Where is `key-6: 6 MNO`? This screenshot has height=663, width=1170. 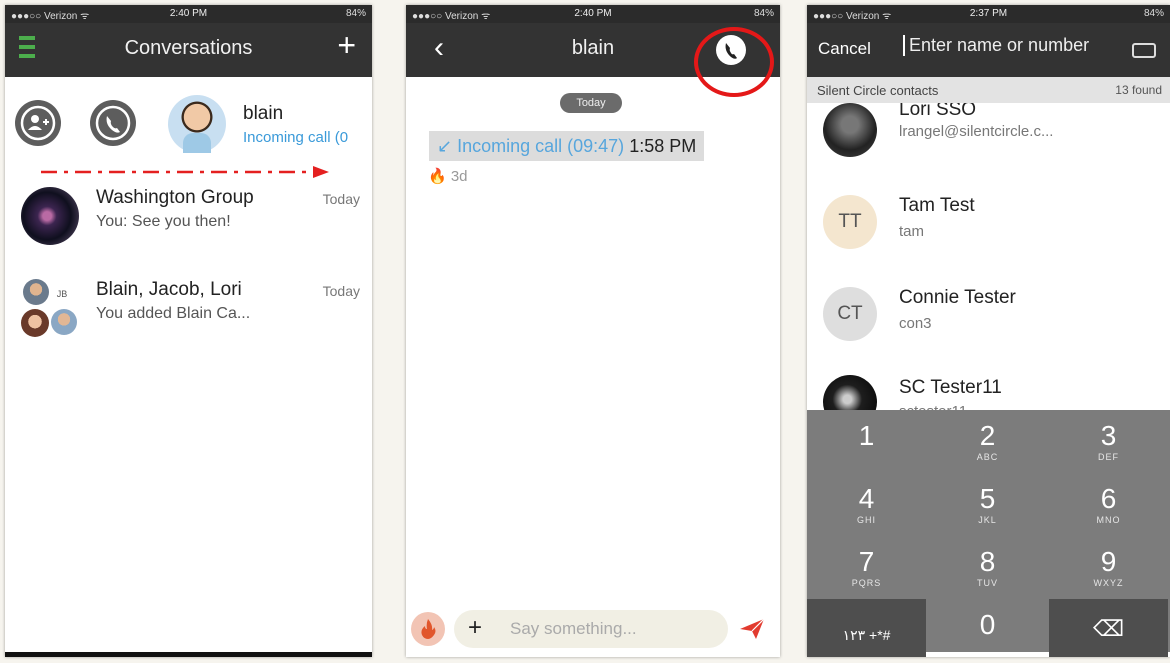 key-6: 6 MNO is located at coordinates (1108, 503).